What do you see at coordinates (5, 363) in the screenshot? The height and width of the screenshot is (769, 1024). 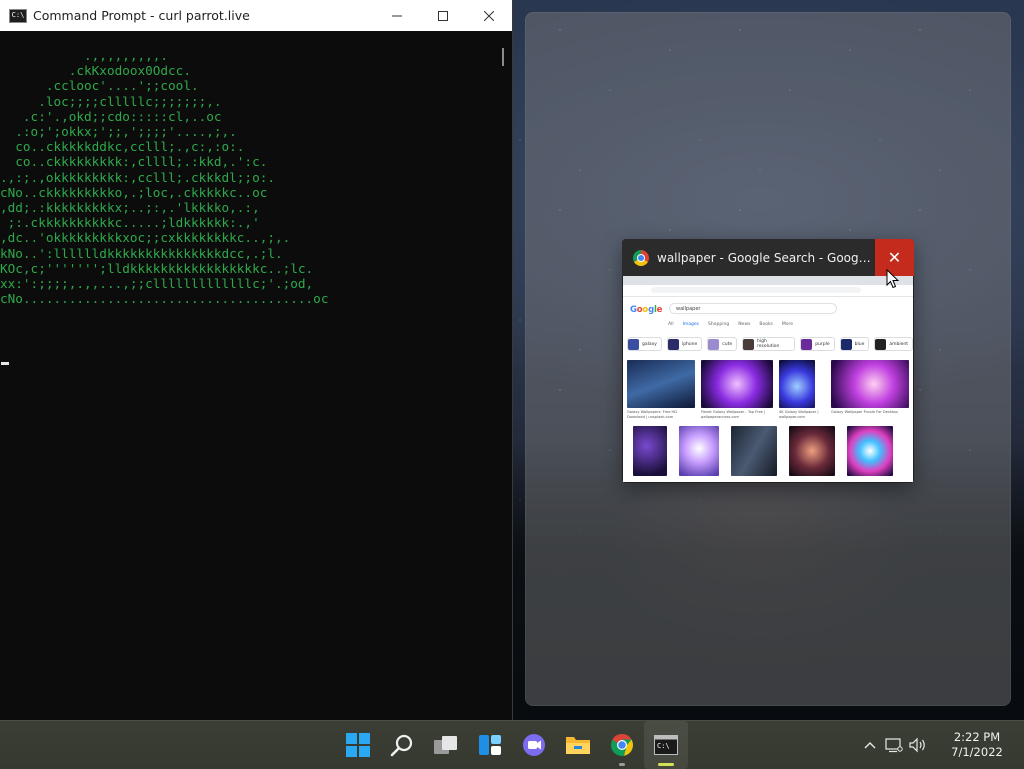 I see `console-cursor` at bounding box center [5, 363].